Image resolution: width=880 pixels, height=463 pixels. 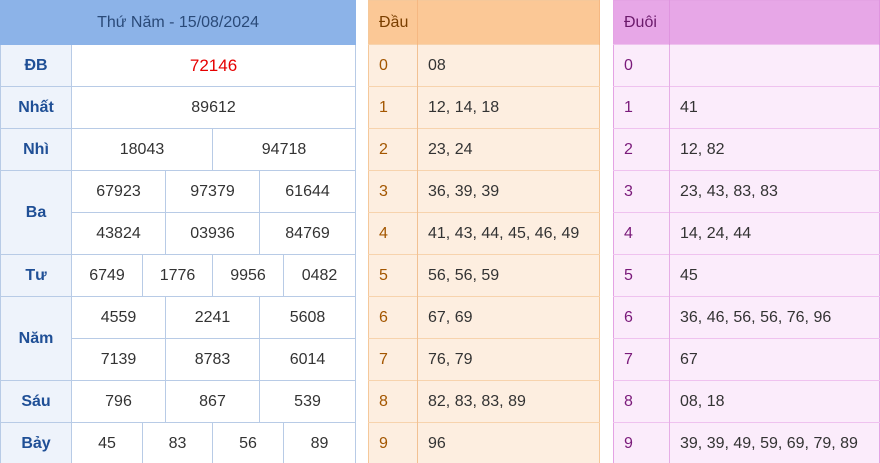 I want to click on prize-number: 03936, so click(x=212, y=233).